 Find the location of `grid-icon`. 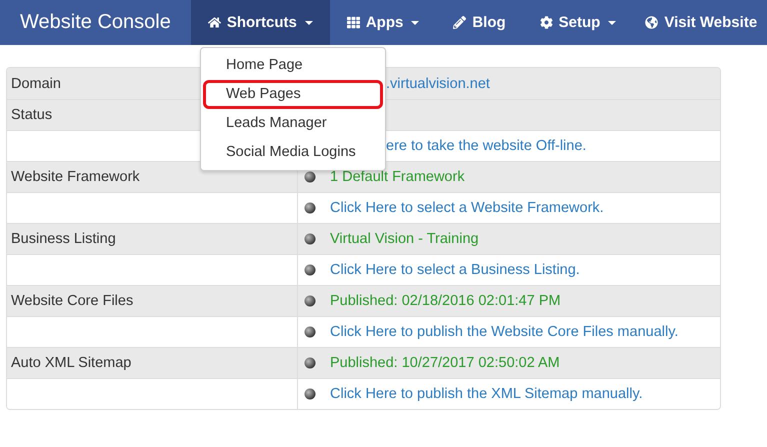

grid-icon is located at coordinates (353, 22).